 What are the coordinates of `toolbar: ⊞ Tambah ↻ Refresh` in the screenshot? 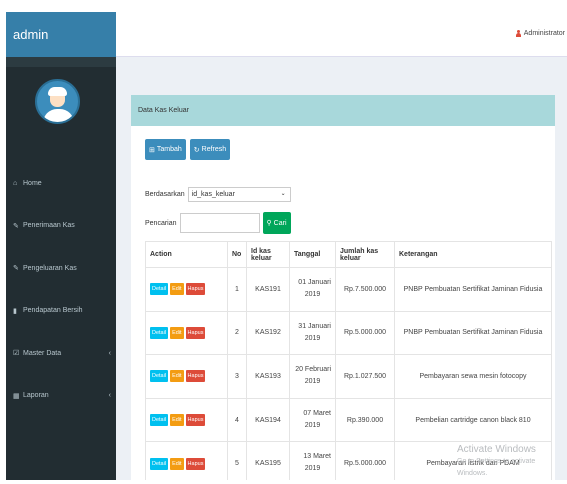 It's located at (188, 149).